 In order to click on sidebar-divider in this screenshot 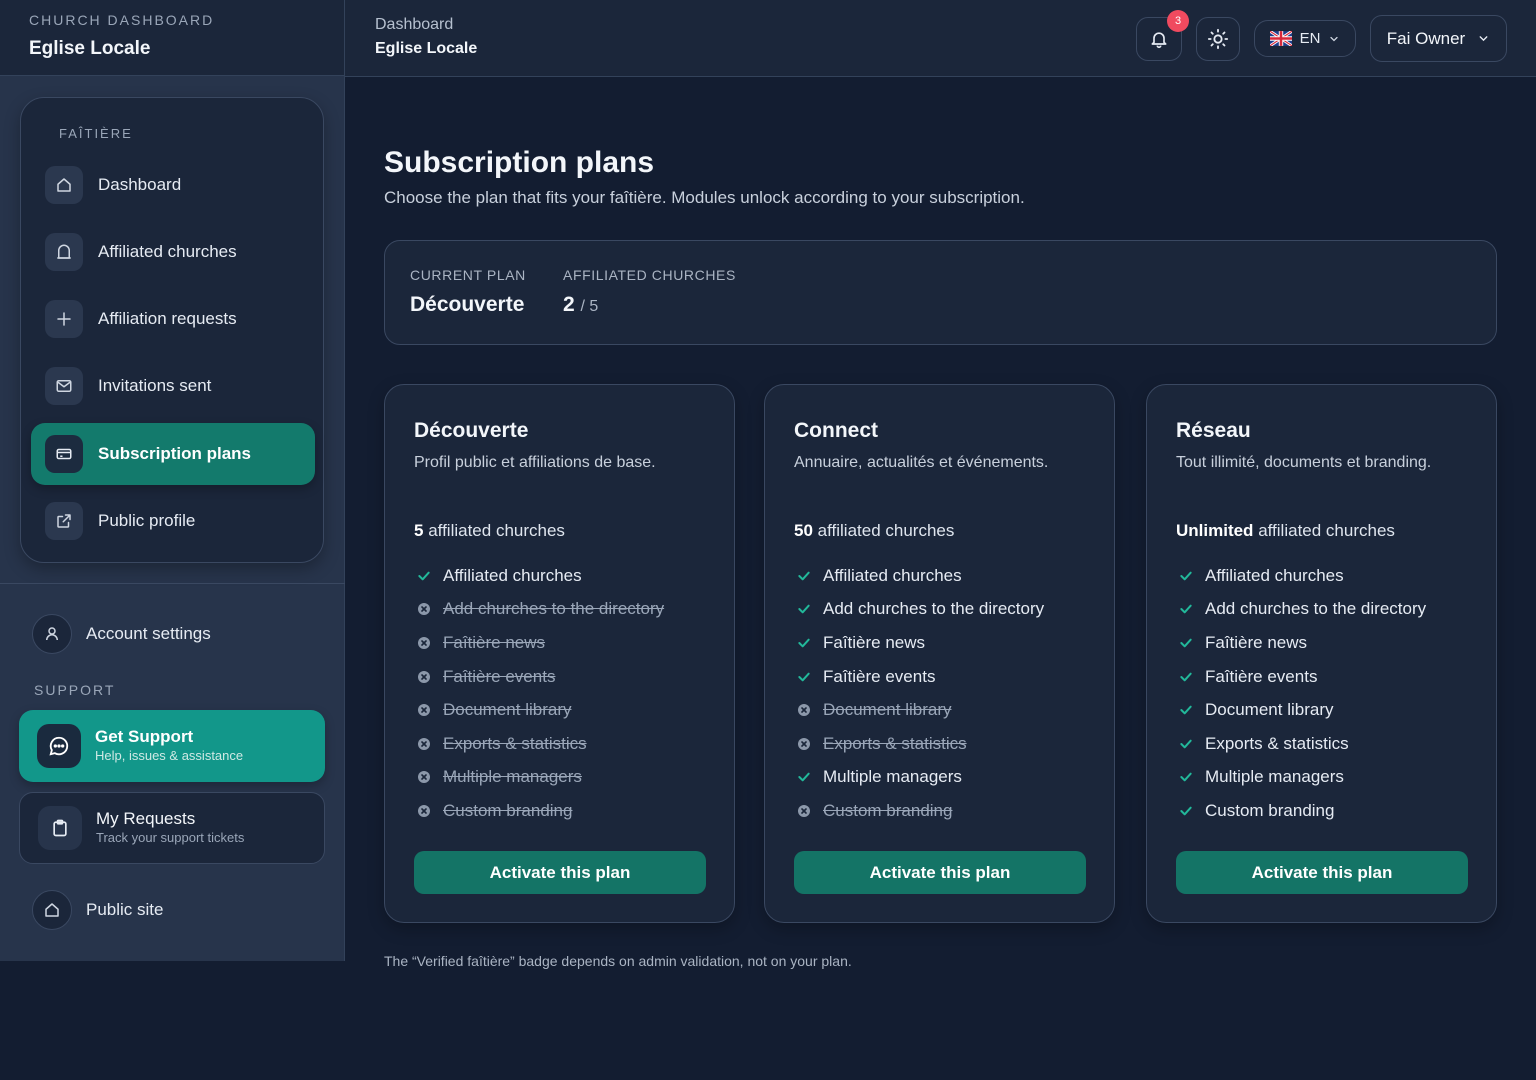, I will do `click(172, 583)`.